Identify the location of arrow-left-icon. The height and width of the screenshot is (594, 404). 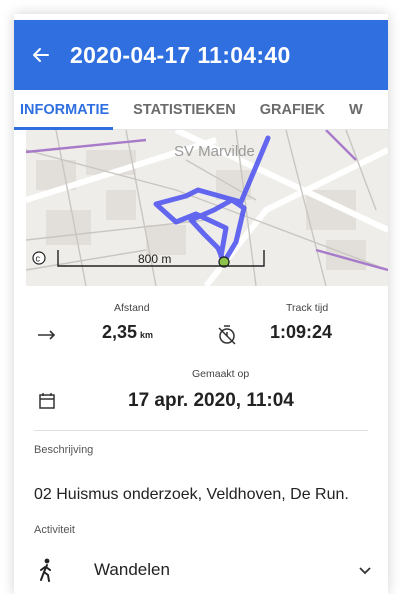
(41, 55).